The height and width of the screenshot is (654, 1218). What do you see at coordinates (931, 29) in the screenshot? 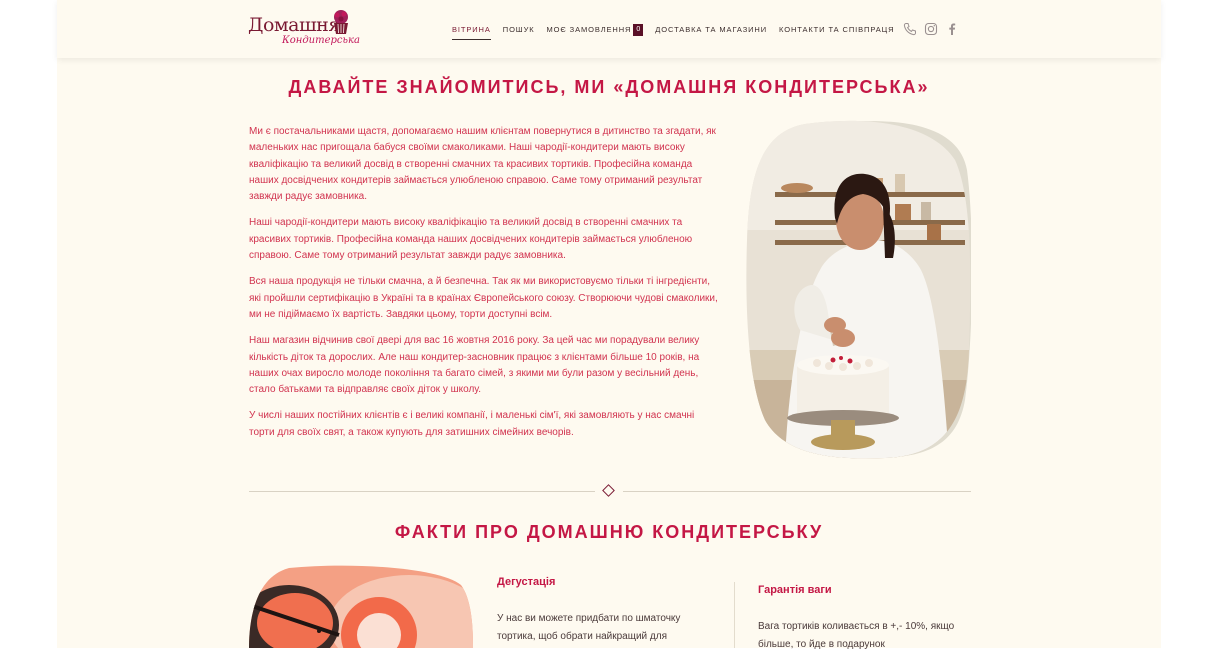
I see `instagram-icon` at bounding box center [931, 29].